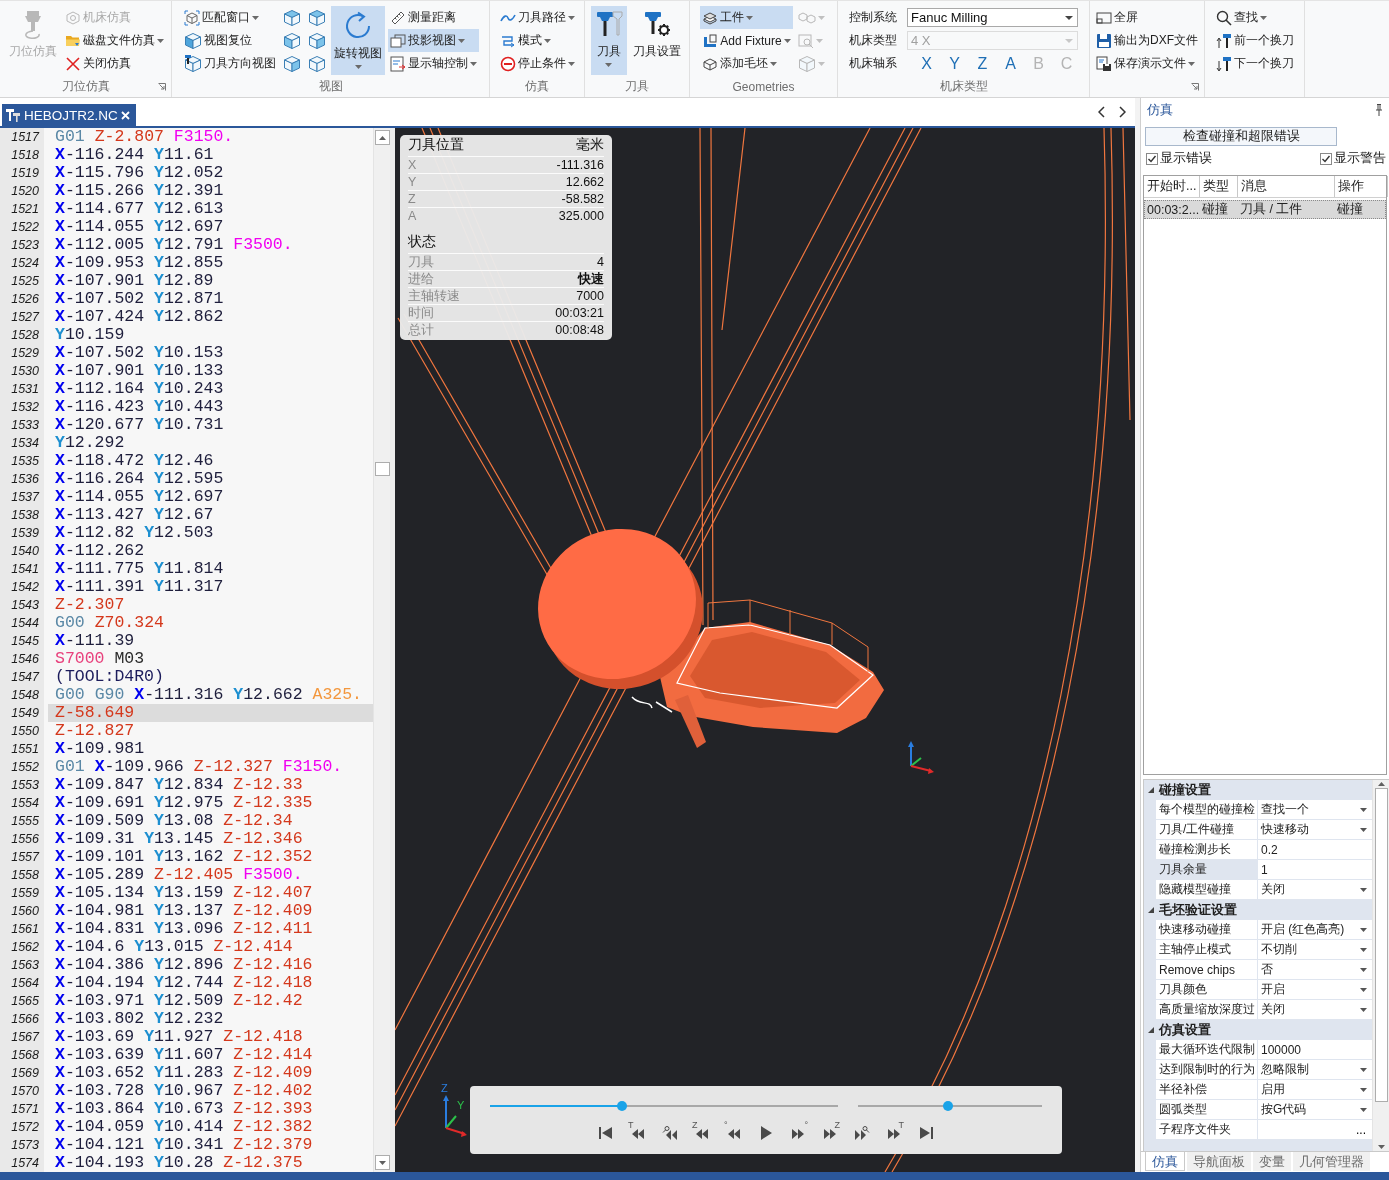 This screenshot has height=1180, width=1389. What do you see at coordinates (1315, 1090) in the screenshot?
I see `property-value: 启用` at bounding box center [1315, 1090].